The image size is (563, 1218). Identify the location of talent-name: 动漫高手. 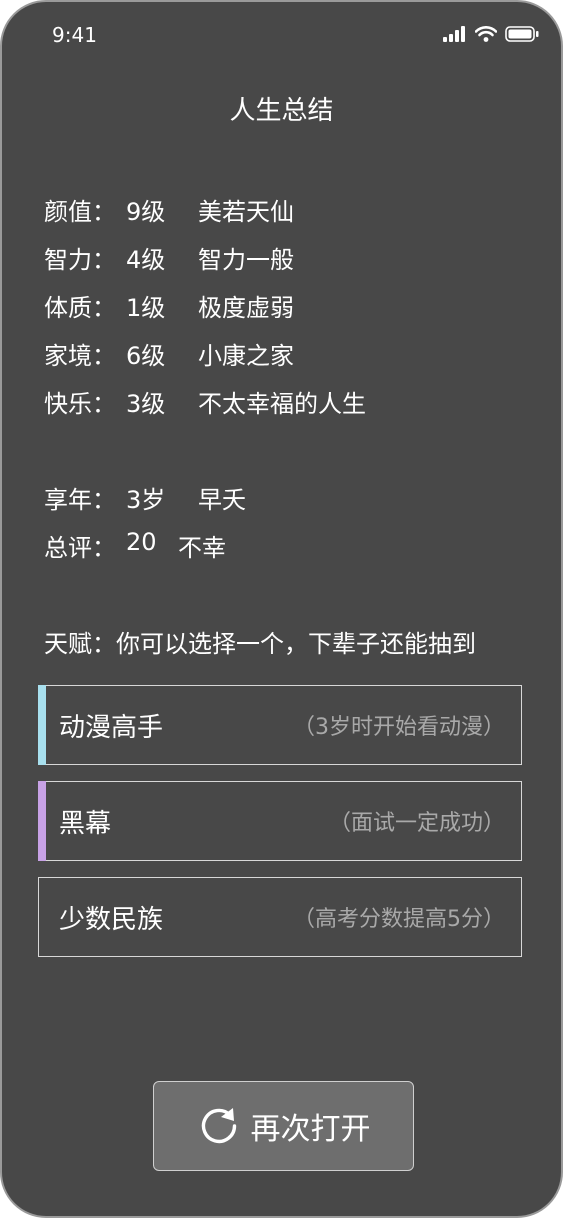
(111, 727).